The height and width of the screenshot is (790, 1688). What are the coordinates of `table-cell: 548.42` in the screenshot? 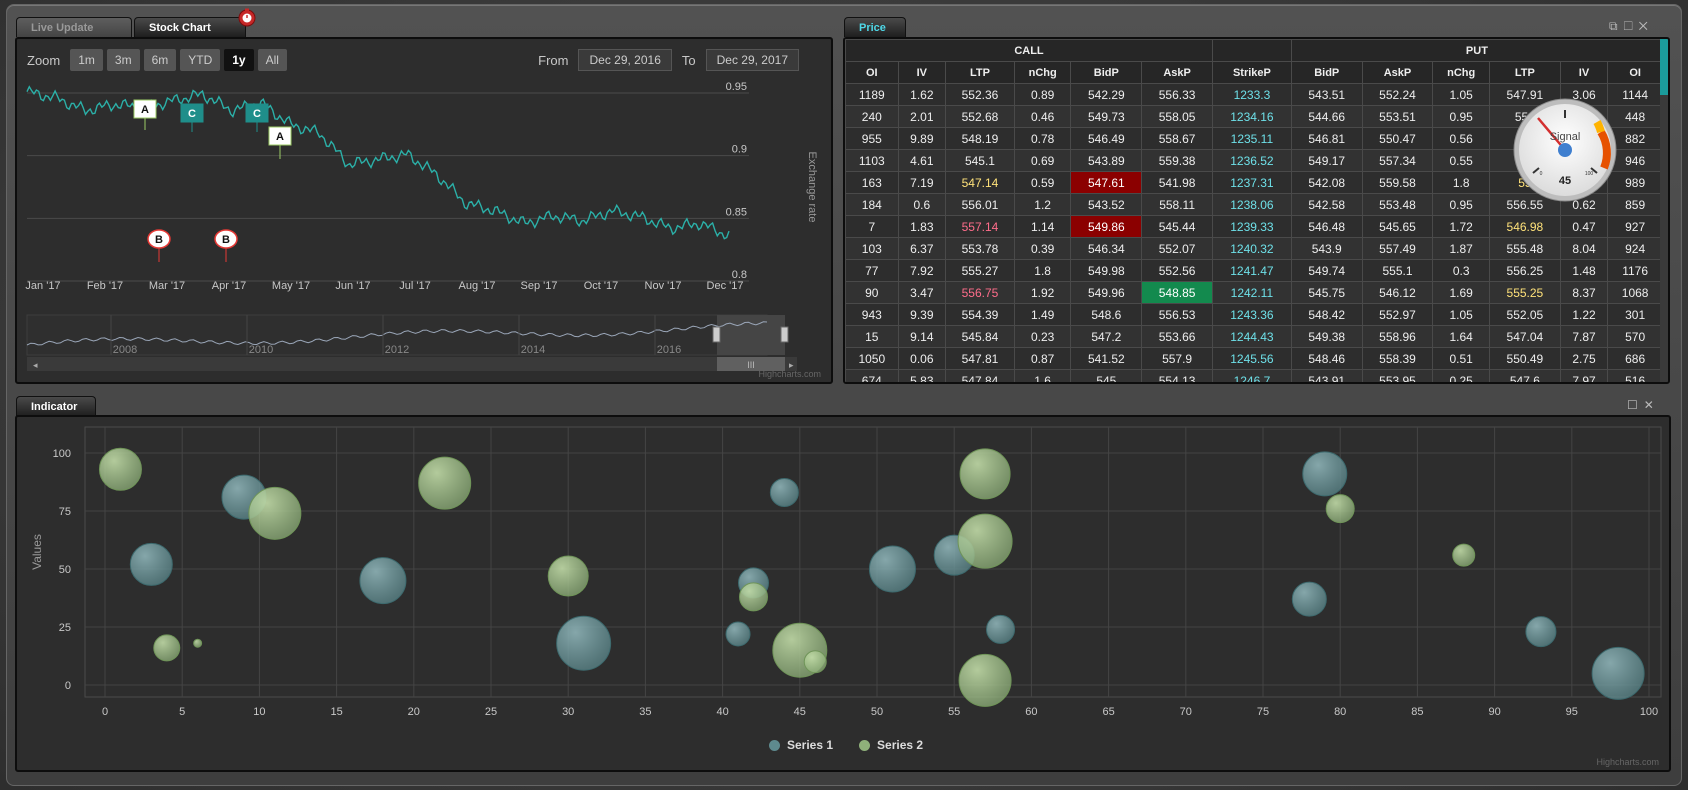 It's located at (1326, 314).